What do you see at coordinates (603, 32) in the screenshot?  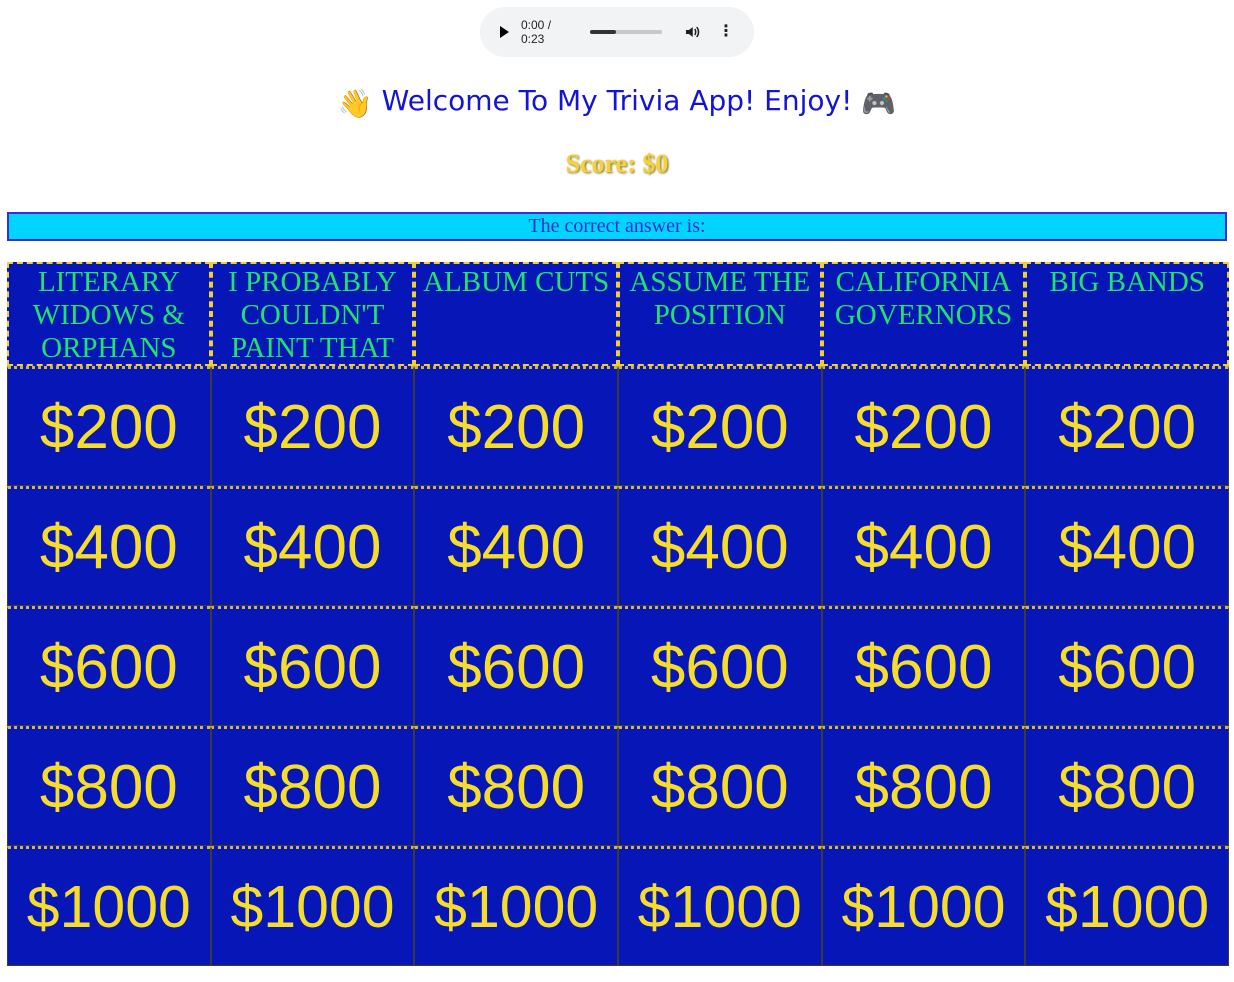 I see `audio-progress-fill` at bounding box center [603, 32].